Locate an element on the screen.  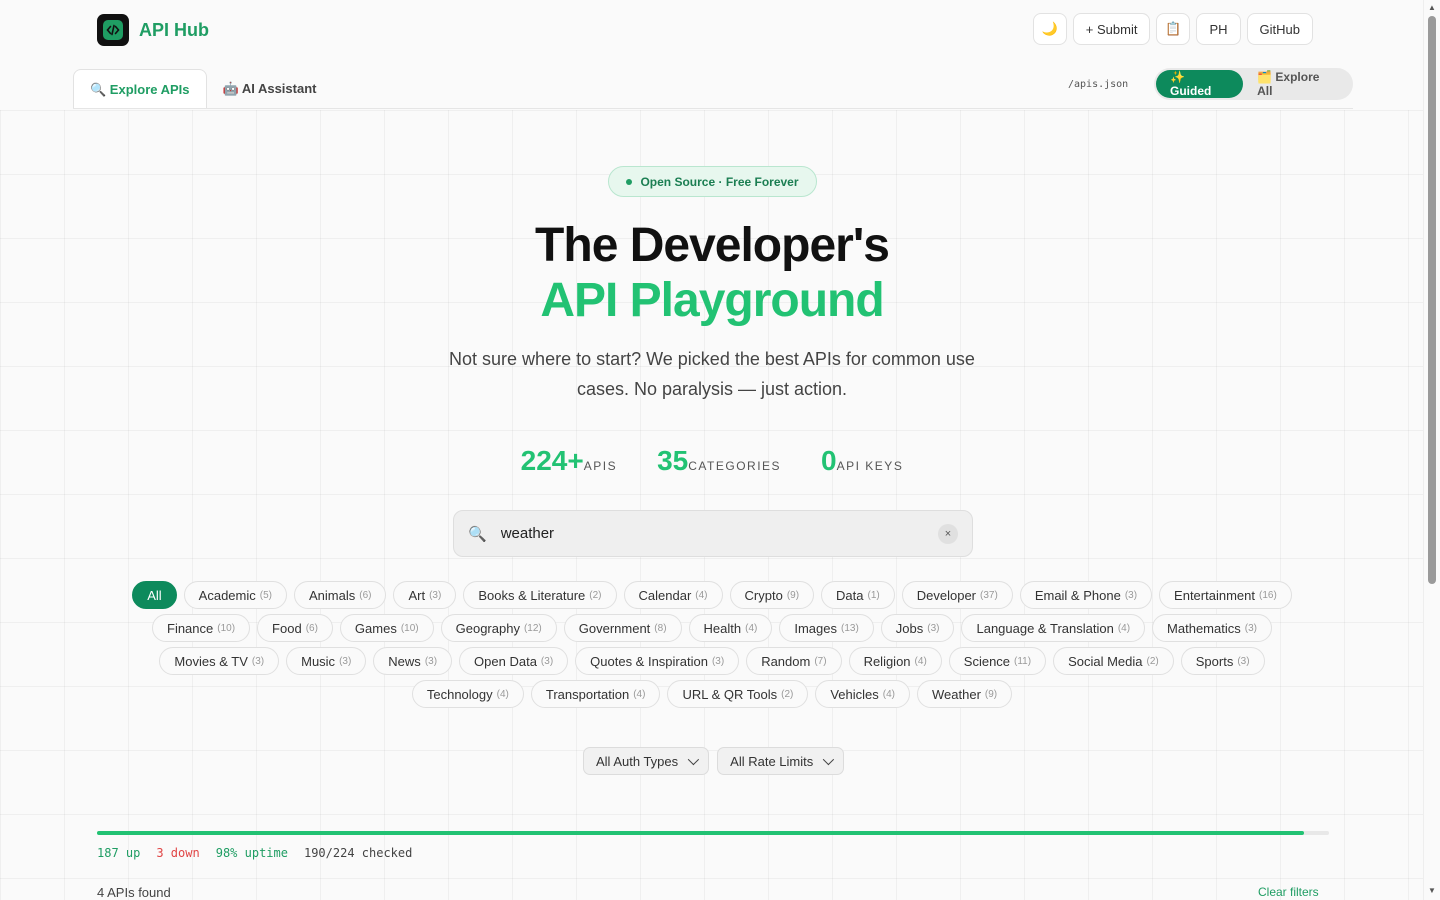
category-chip-count: (37) is located at coordinates (989, 595).